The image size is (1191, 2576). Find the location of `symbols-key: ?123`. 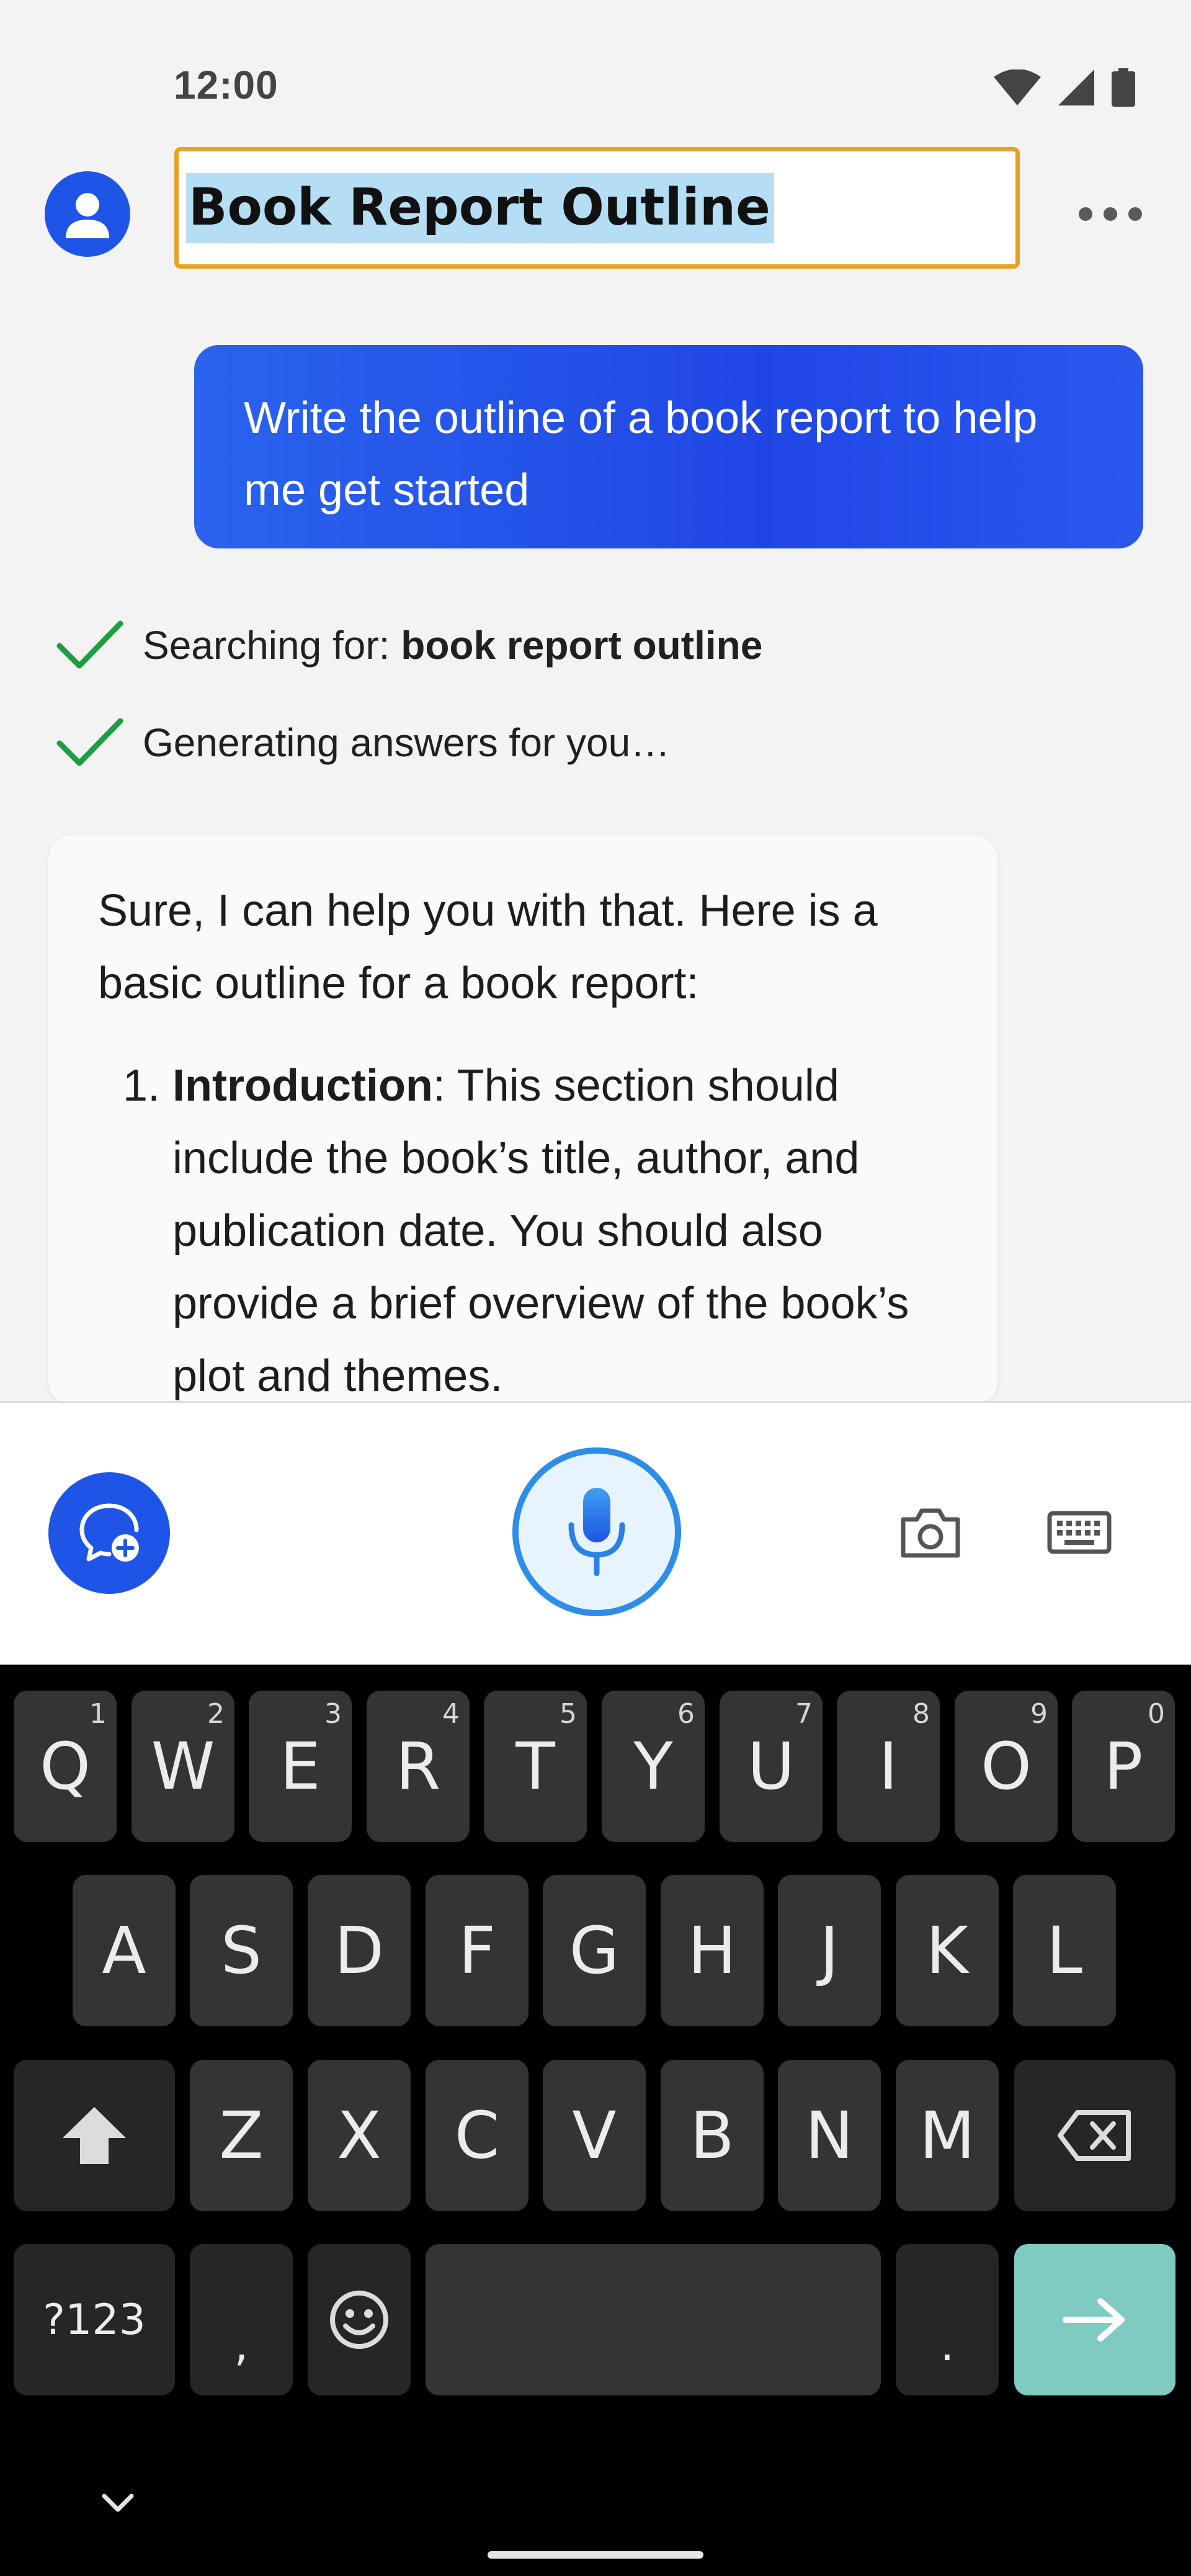

symbols-key: ?123 is located at coordinates (95, 2319).